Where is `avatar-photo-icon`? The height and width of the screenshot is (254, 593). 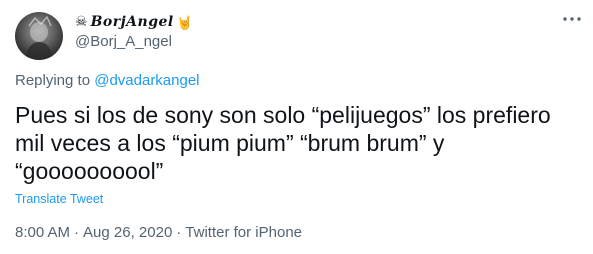
avatar-photo-icon is located at coordinates (39, 37).